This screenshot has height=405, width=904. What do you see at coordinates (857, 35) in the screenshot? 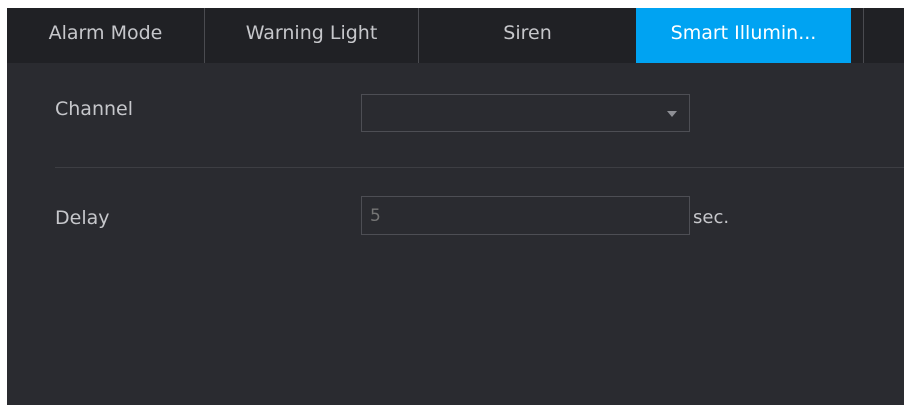
I see `tab-bar-end` at bounding box center [857, 35].